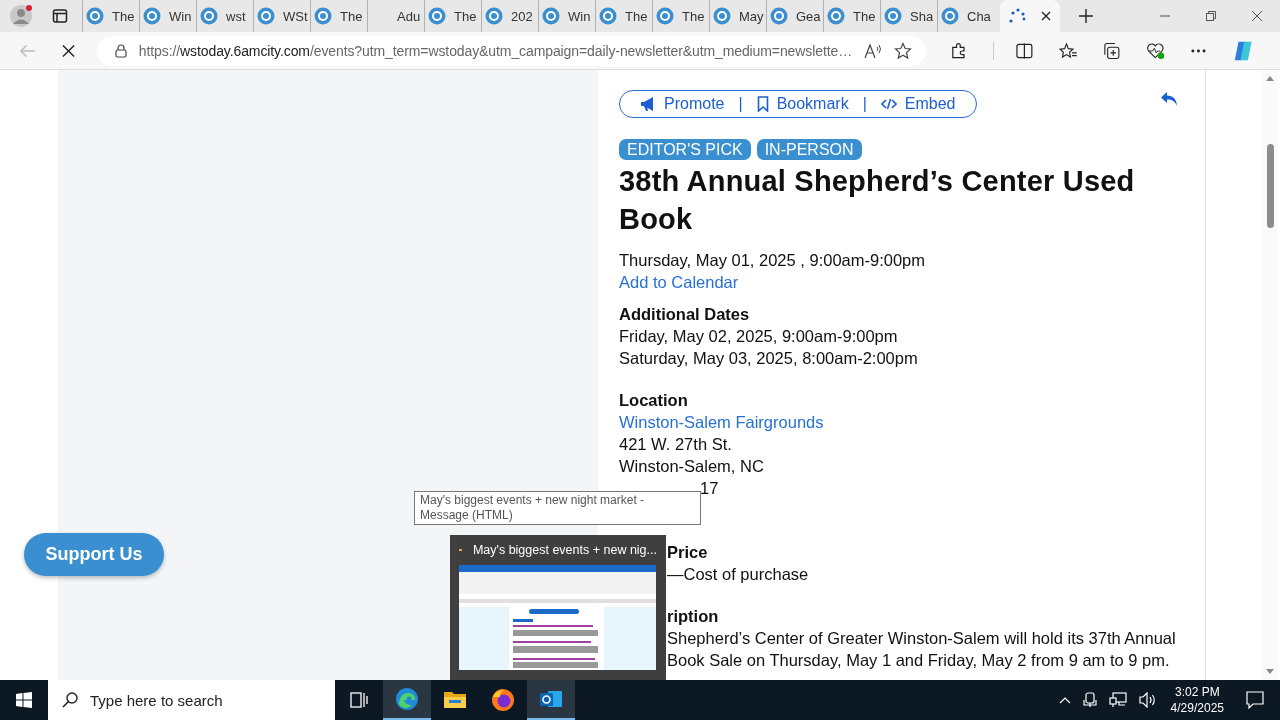  I want to click on edge-browser-icon, so click(407, 699).